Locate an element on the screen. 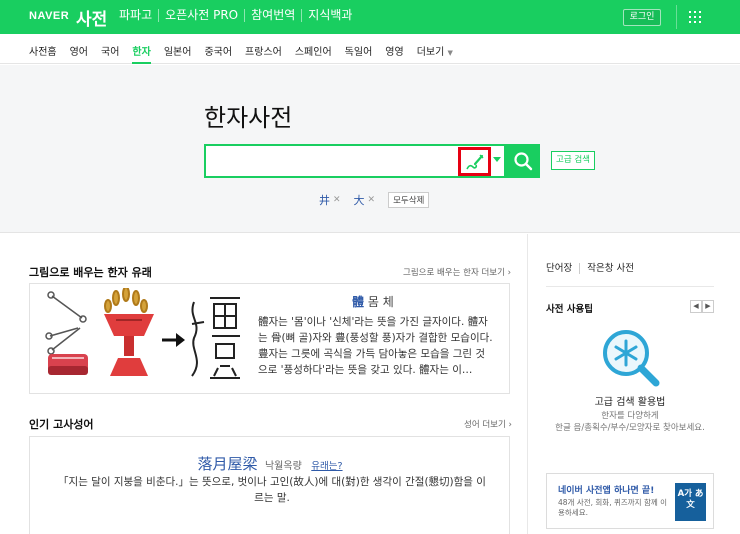 The height and width of the screenshot is (534, 740). chevron-down-icon is located at coordinates (497, 159).